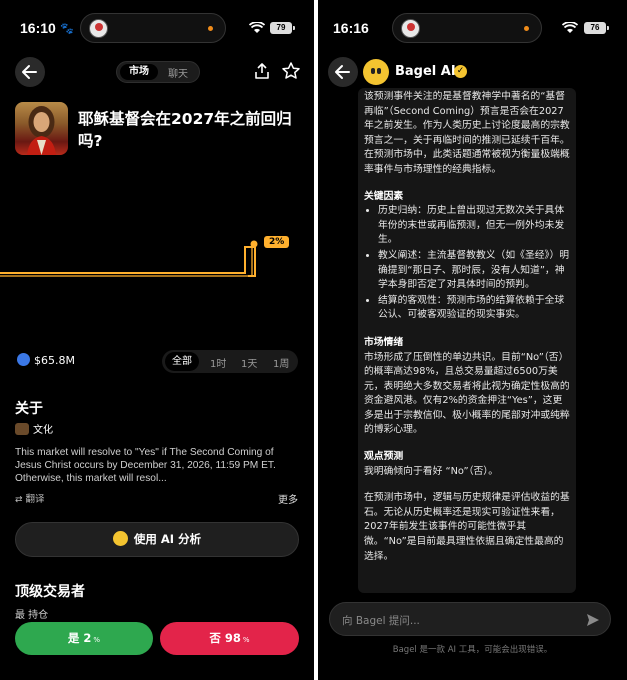 The height and width of the screenshot is (680, 627). Describe the element at coordinates (41, 128) in the screenshot. I see `market-image` at that location.